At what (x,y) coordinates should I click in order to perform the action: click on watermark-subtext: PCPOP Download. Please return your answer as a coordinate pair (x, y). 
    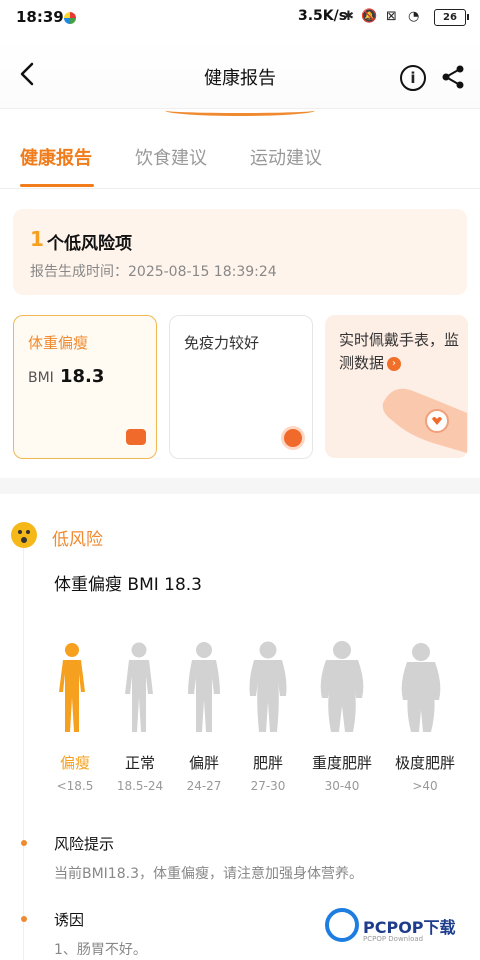
    Looking at the image, I should click on (393, 939).